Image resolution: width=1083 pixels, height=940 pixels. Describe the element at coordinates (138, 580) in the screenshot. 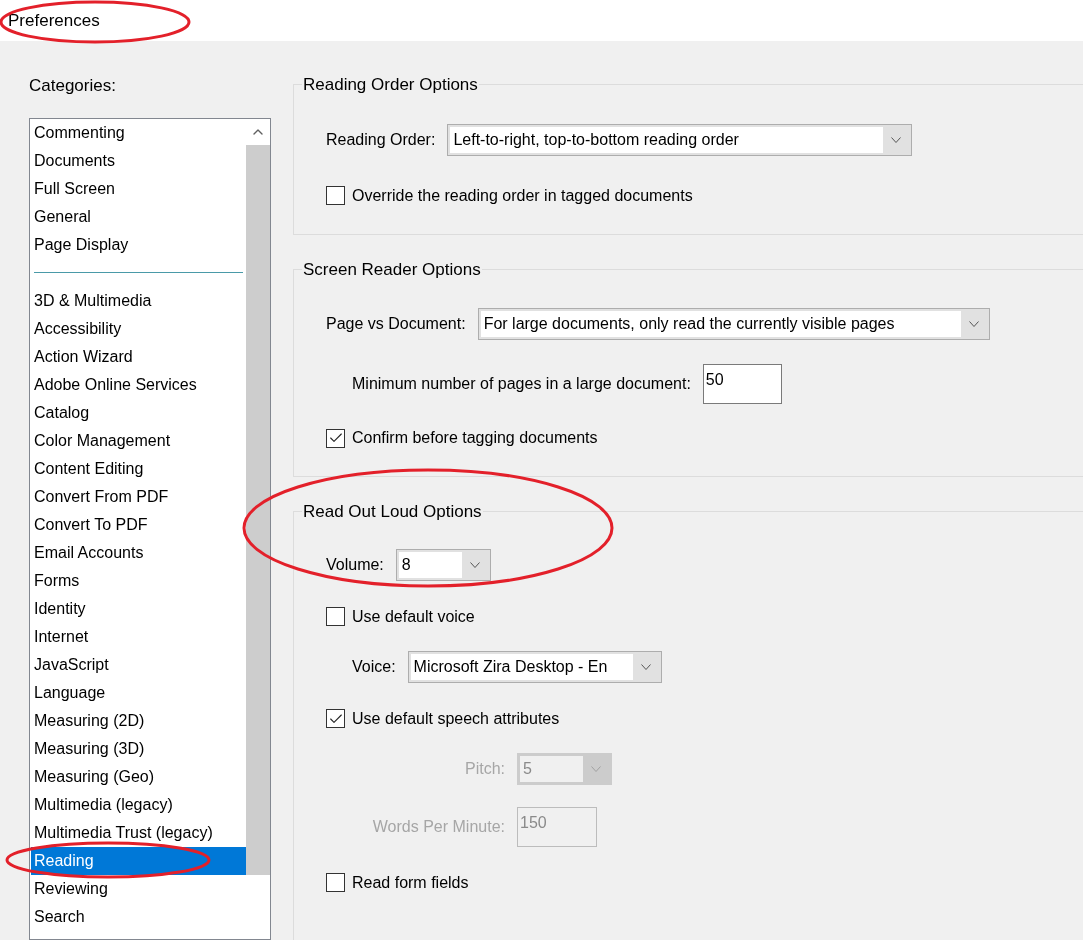

I see `category-item: Forms` at that location.